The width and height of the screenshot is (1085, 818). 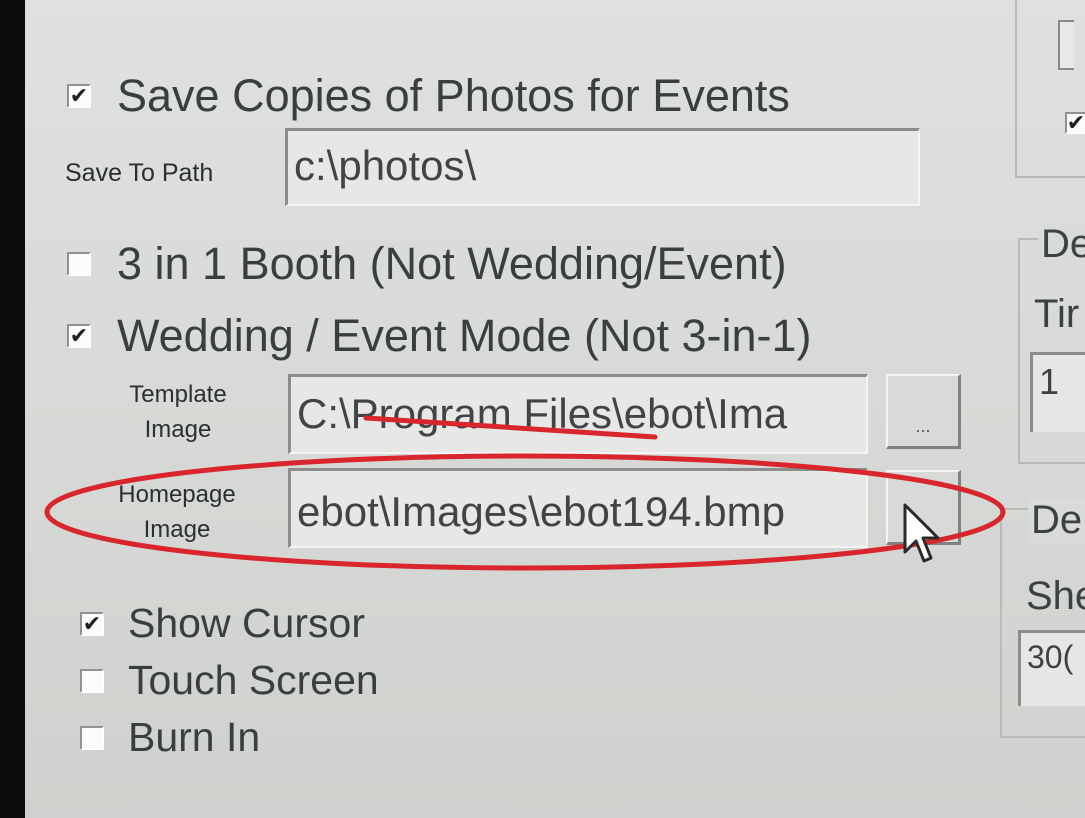 What do you see at coordinates (177, 529) in the screenshot?
I see `homepage-label-line2: Image` at bounding box center [177, 529].